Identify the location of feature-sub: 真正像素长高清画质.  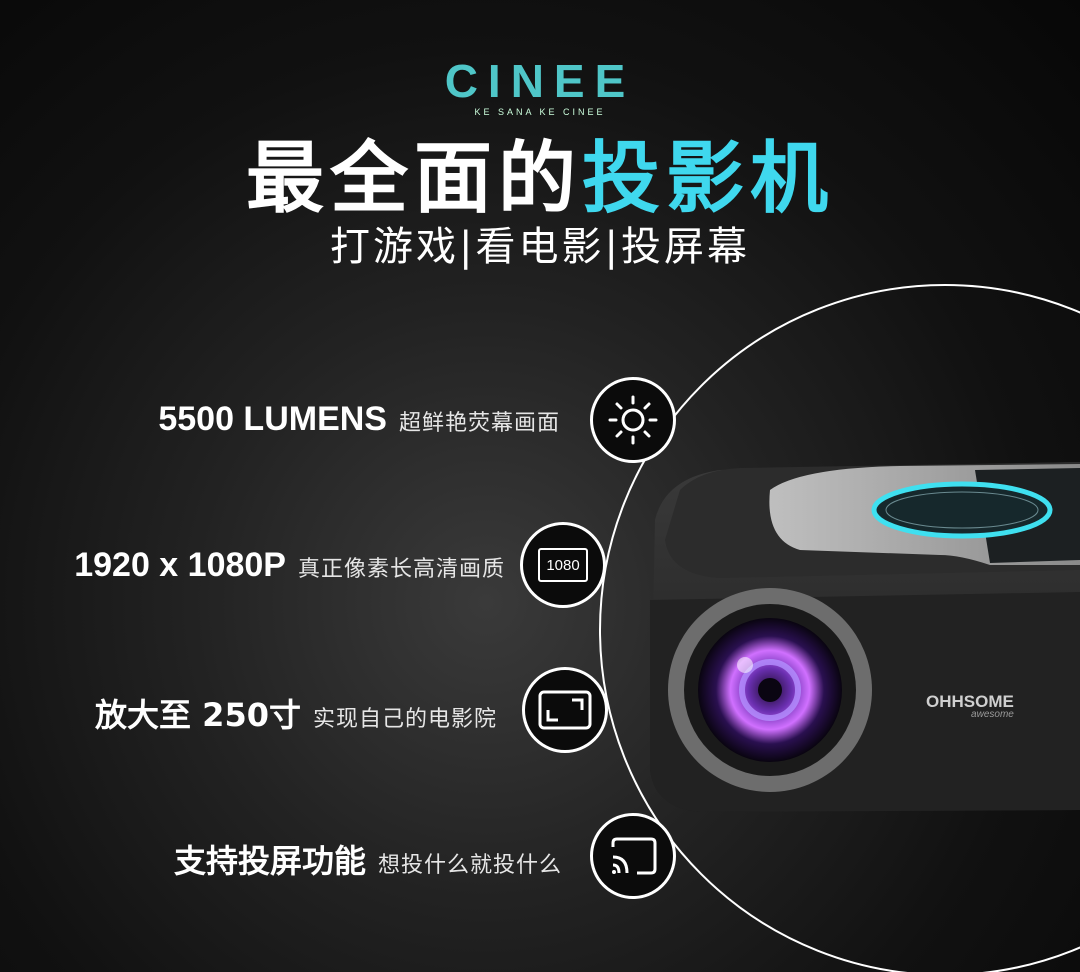
(401, 569).